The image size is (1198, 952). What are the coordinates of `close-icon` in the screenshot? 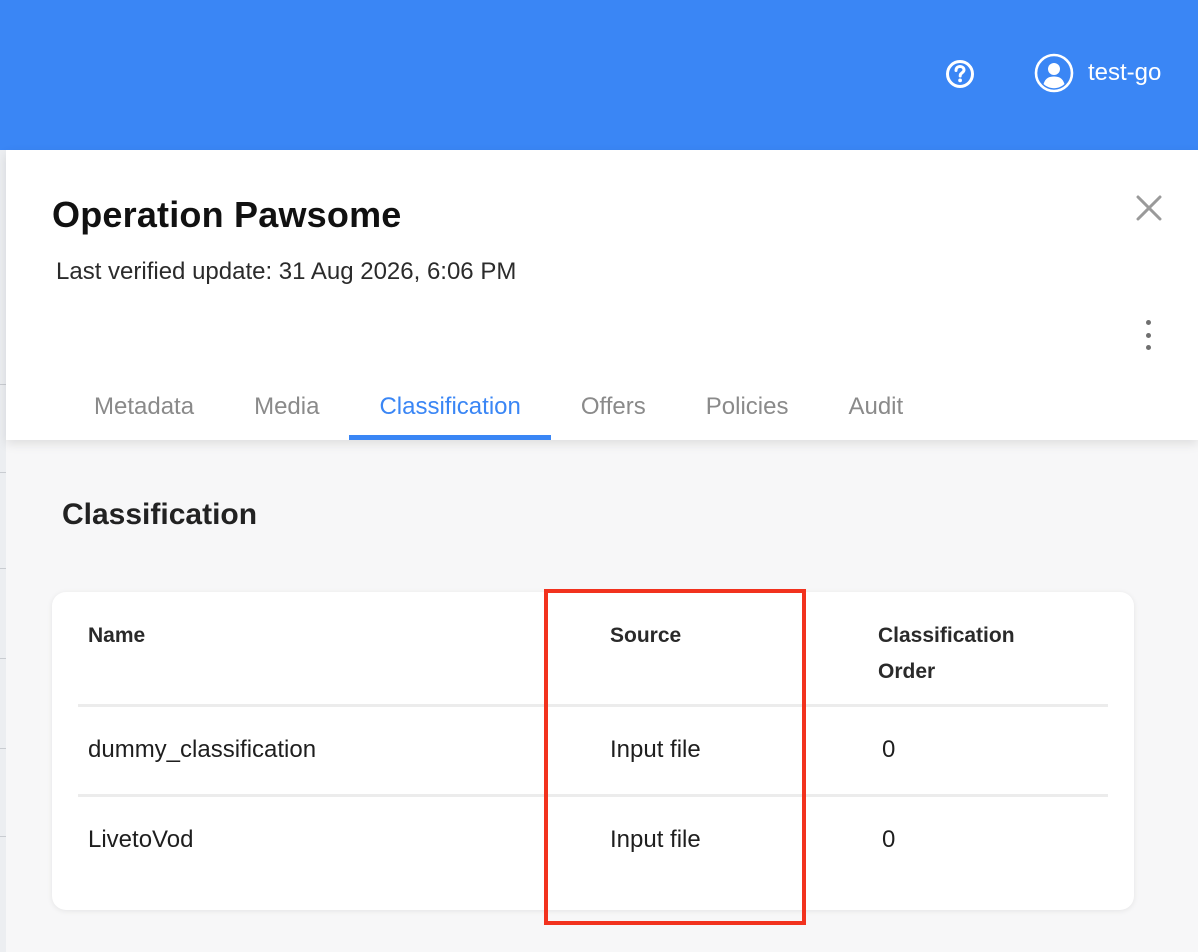 It's located at (1149, 208).